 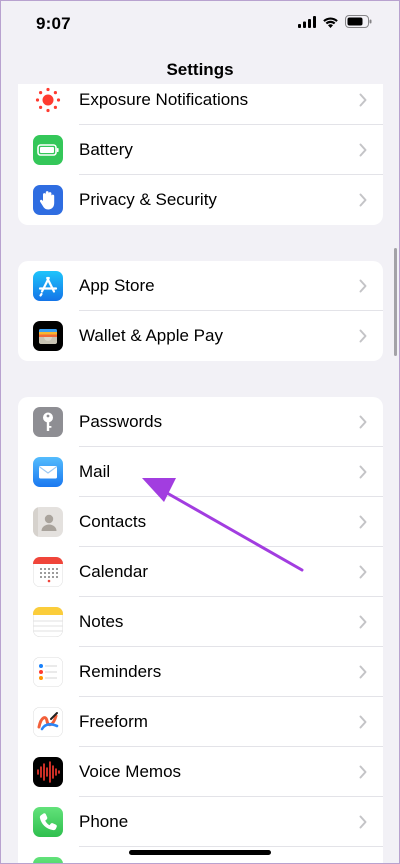 I want to click on settings-row-contacts: Contacts, so click(x=200, y=522).